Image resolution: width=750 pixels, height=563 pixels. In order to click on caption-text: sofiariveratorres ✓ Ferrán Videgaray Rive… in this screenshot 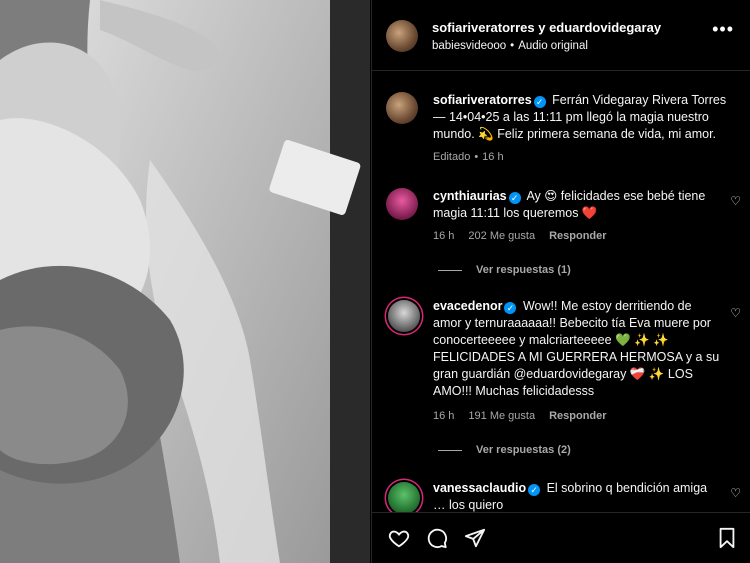, I will do `click(583, 117)`.